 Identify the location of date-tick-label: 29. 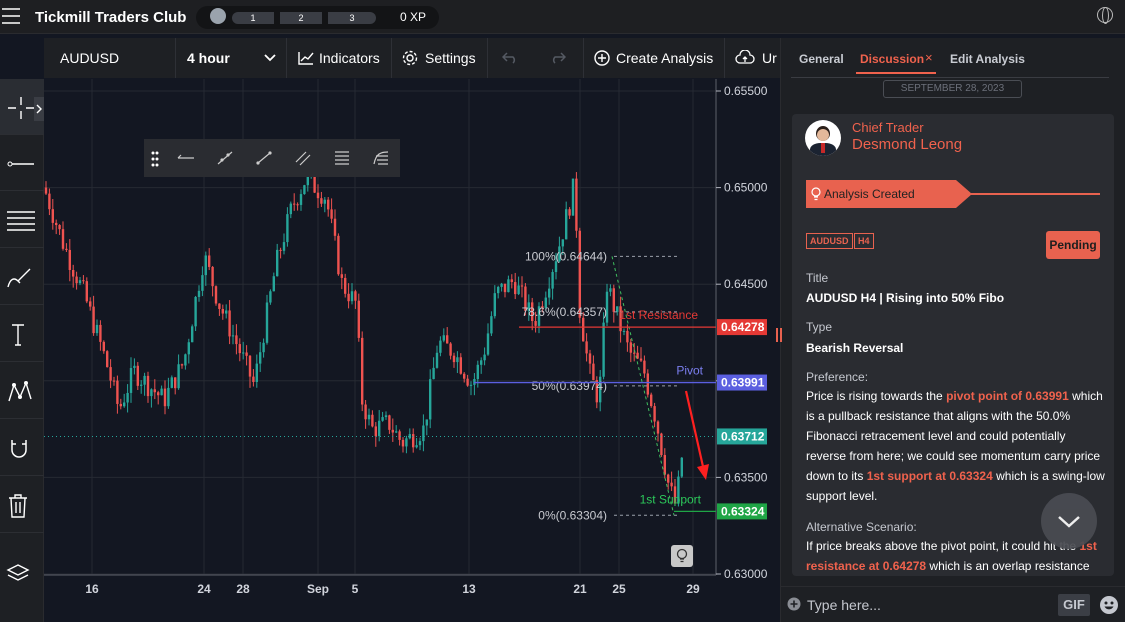
(693, 589).